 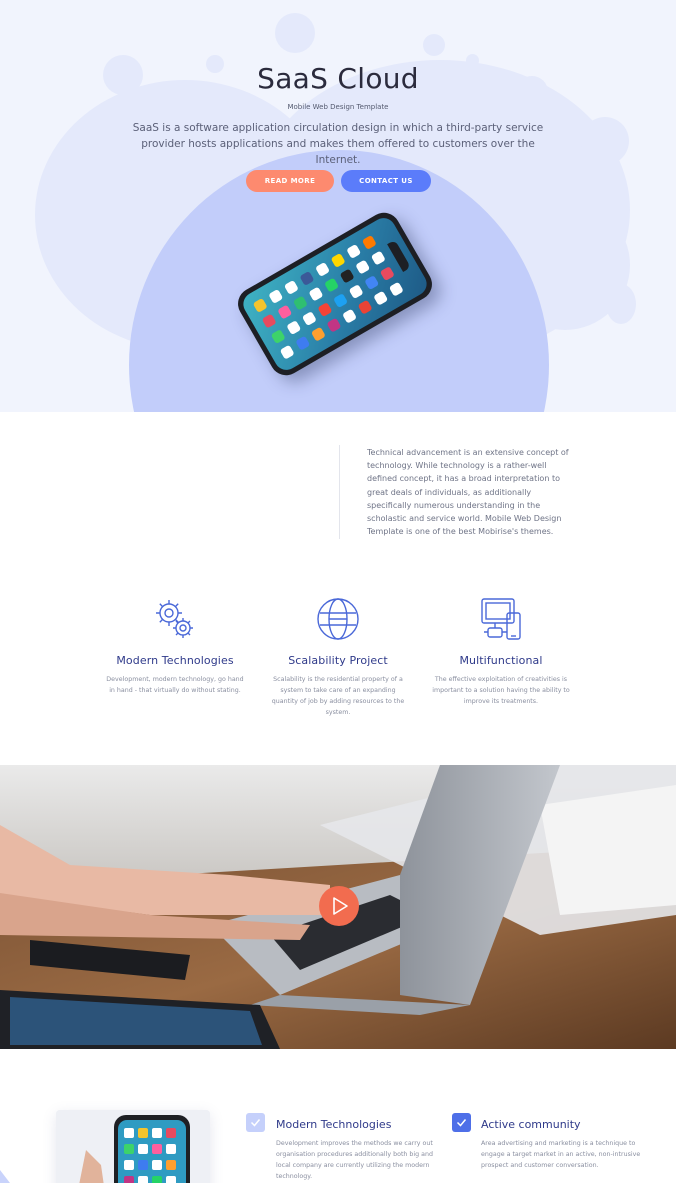 I want to click on hero-title: SaaS Cloud, so click(x=338, y=78).